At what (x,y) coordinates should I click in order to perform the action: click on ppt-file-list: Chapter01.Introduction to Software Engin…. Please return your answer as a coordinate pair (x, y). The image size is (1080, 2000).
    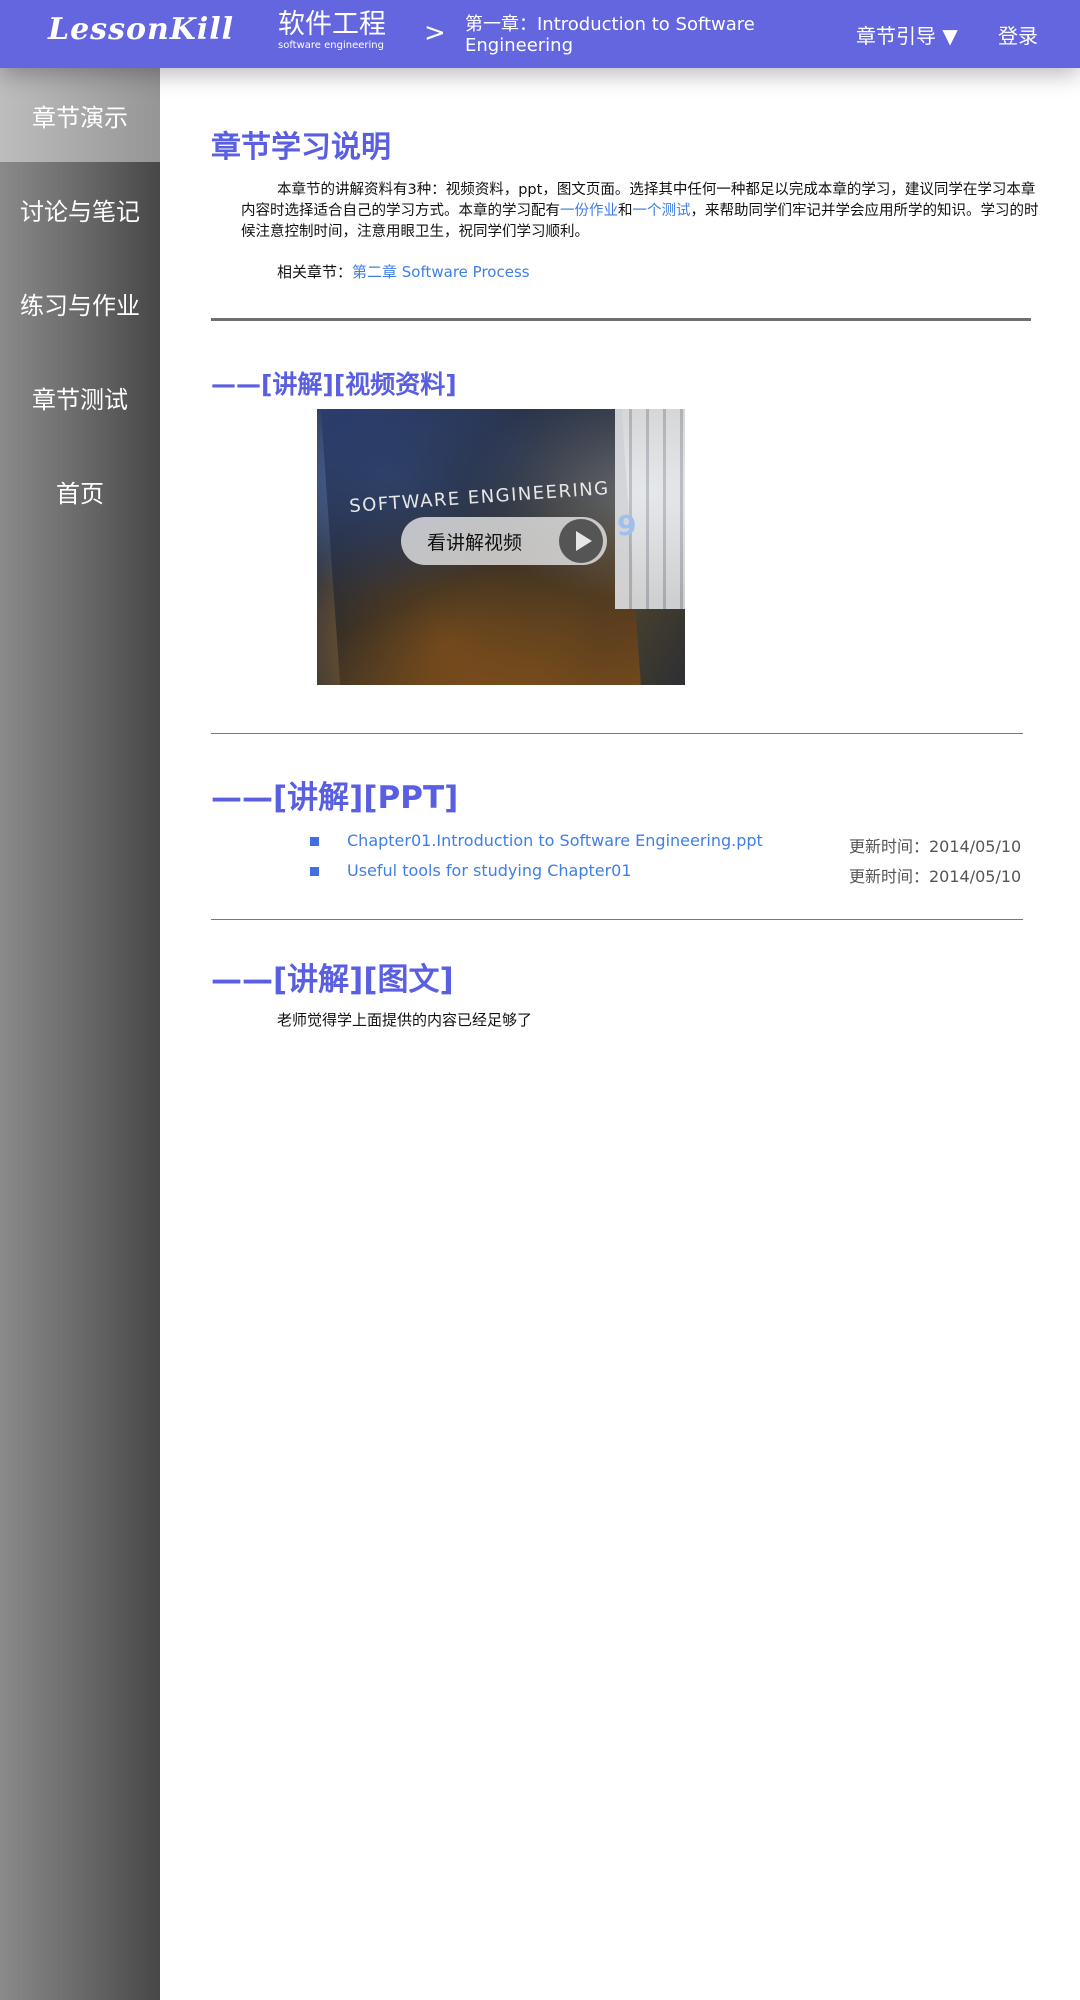
    Looking at the image, I should click on (621, 861).